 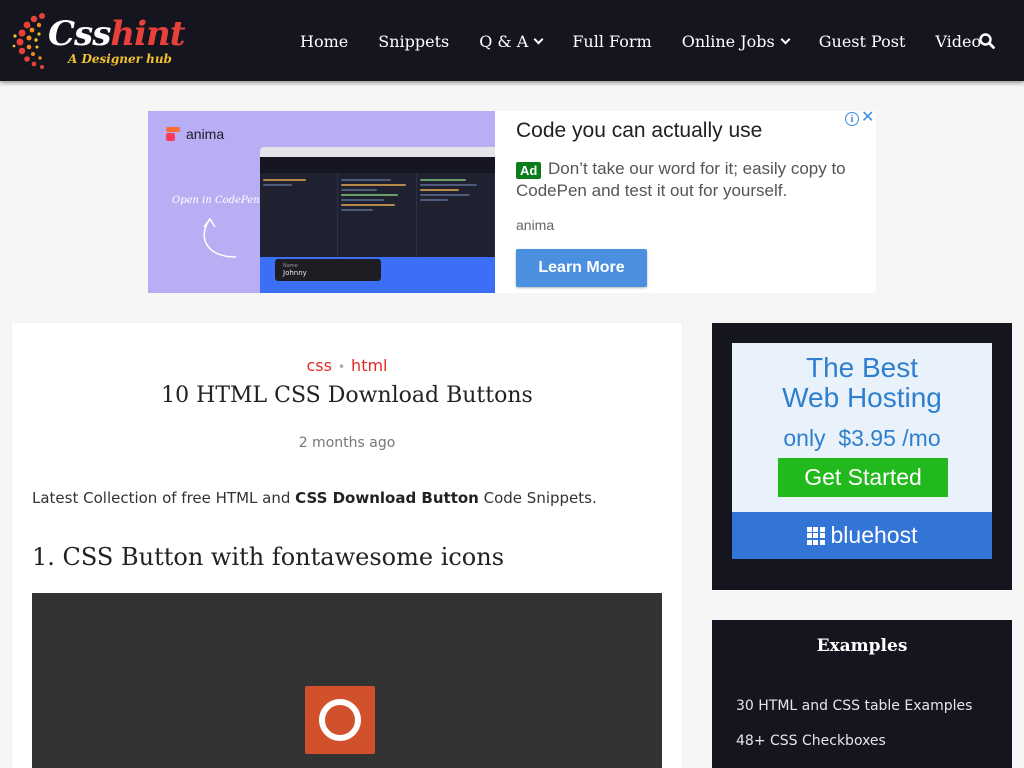 I want to click on article-categories: css • html, so click(x=347, y=365).